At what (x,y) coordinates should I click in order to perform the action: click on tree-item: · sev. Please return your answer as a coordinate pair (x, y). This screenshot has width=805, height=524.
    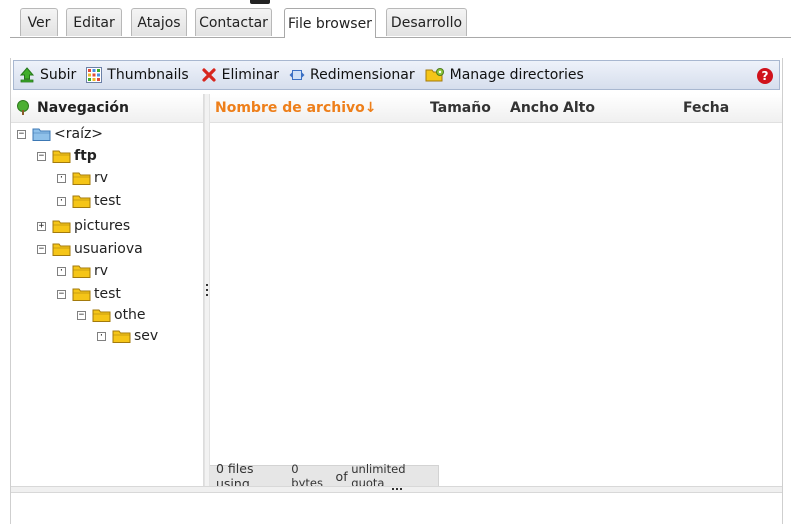
    Looking at the image, I should click on (127, 336).